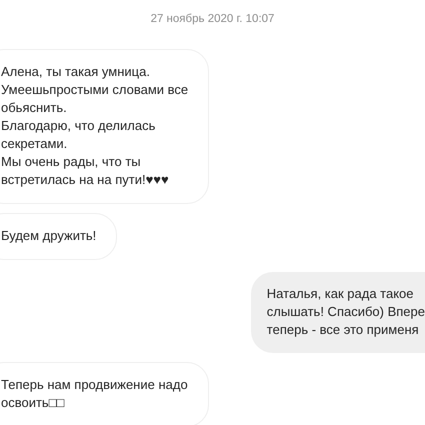  I want to click on message-text: теперь - все это применя, so click(343, 330).